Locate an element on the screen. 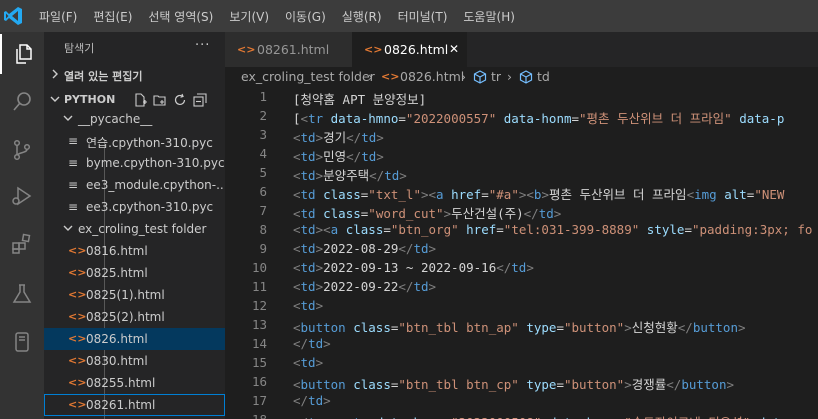 This screenshot has width=818, height=419. breadcrumb-td: td is located at coordinates (543, 76).